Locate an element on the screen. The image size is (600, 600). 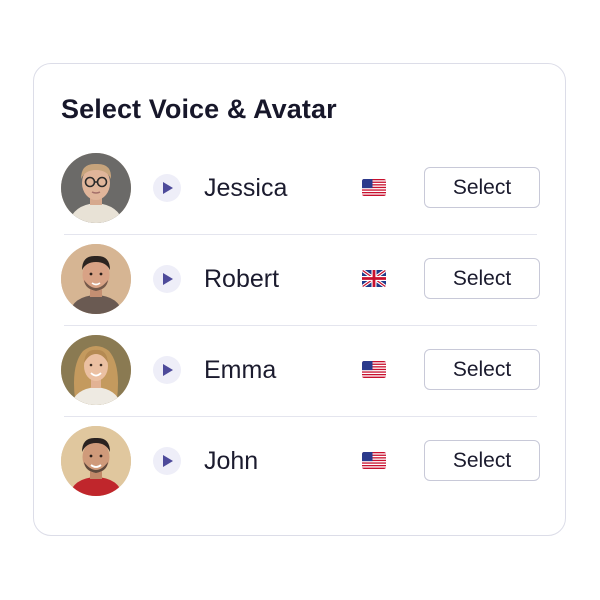
voice-name: Robert is located at coordinates (242, 279).